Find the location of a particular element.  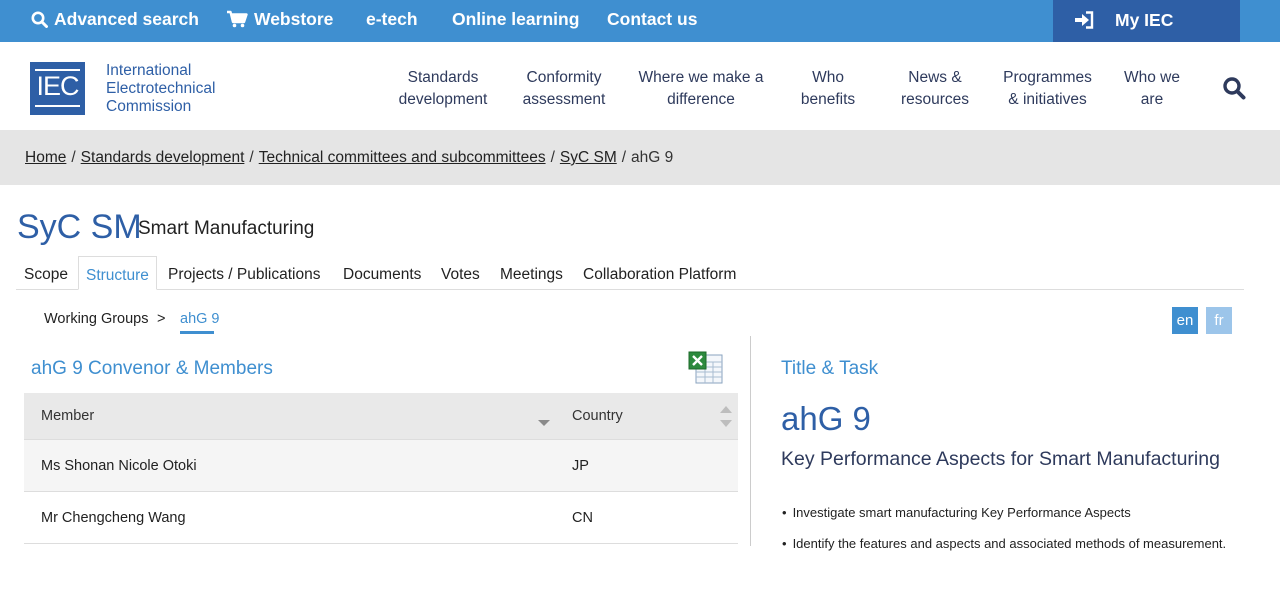

group-name: ahG 9 is located at coordinates (826, 418).